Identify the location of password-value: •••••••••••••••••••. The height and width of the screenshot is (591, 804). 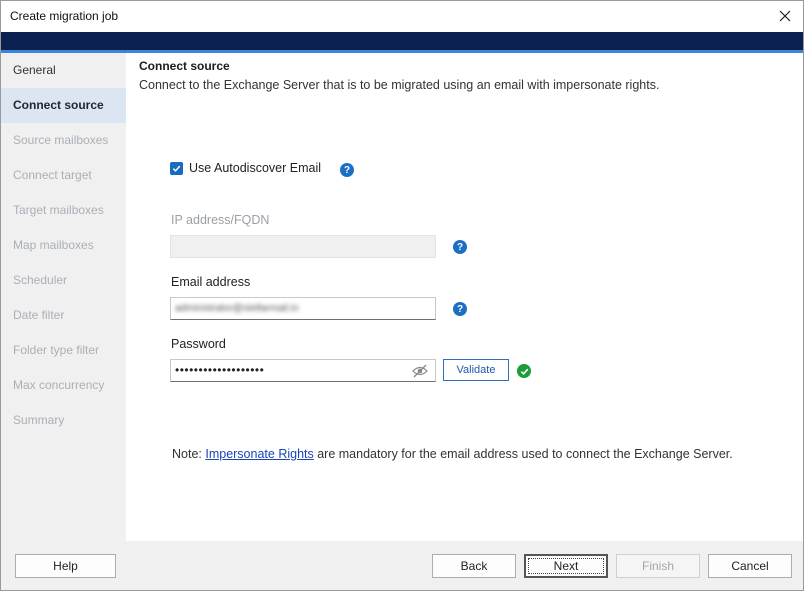
(220, 370).